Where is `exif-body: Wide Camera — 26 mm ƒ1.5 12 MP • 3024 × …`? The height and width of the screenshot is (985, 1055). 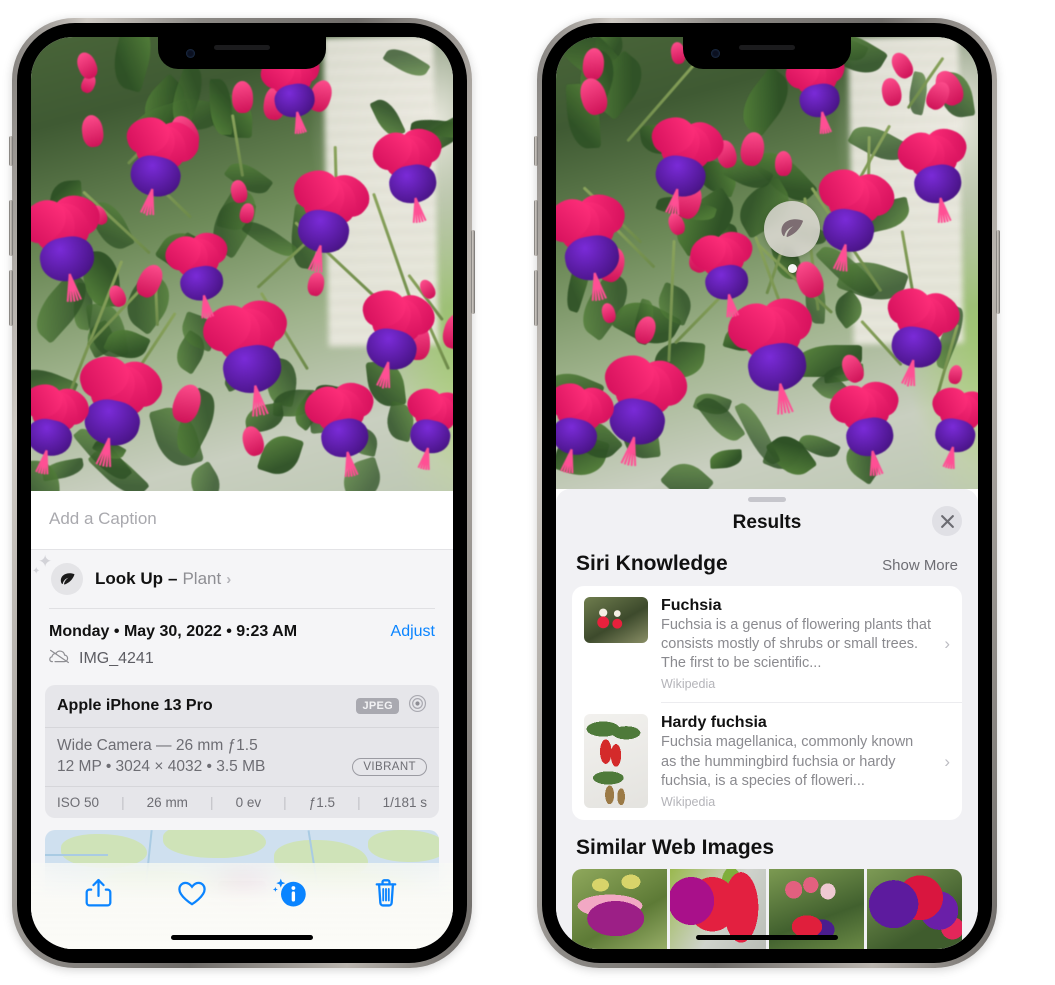 exif-body: Wide Camera — 26 mm ƒ1.5 12 MP • 3024 × … is located at coordinates (242, 757).